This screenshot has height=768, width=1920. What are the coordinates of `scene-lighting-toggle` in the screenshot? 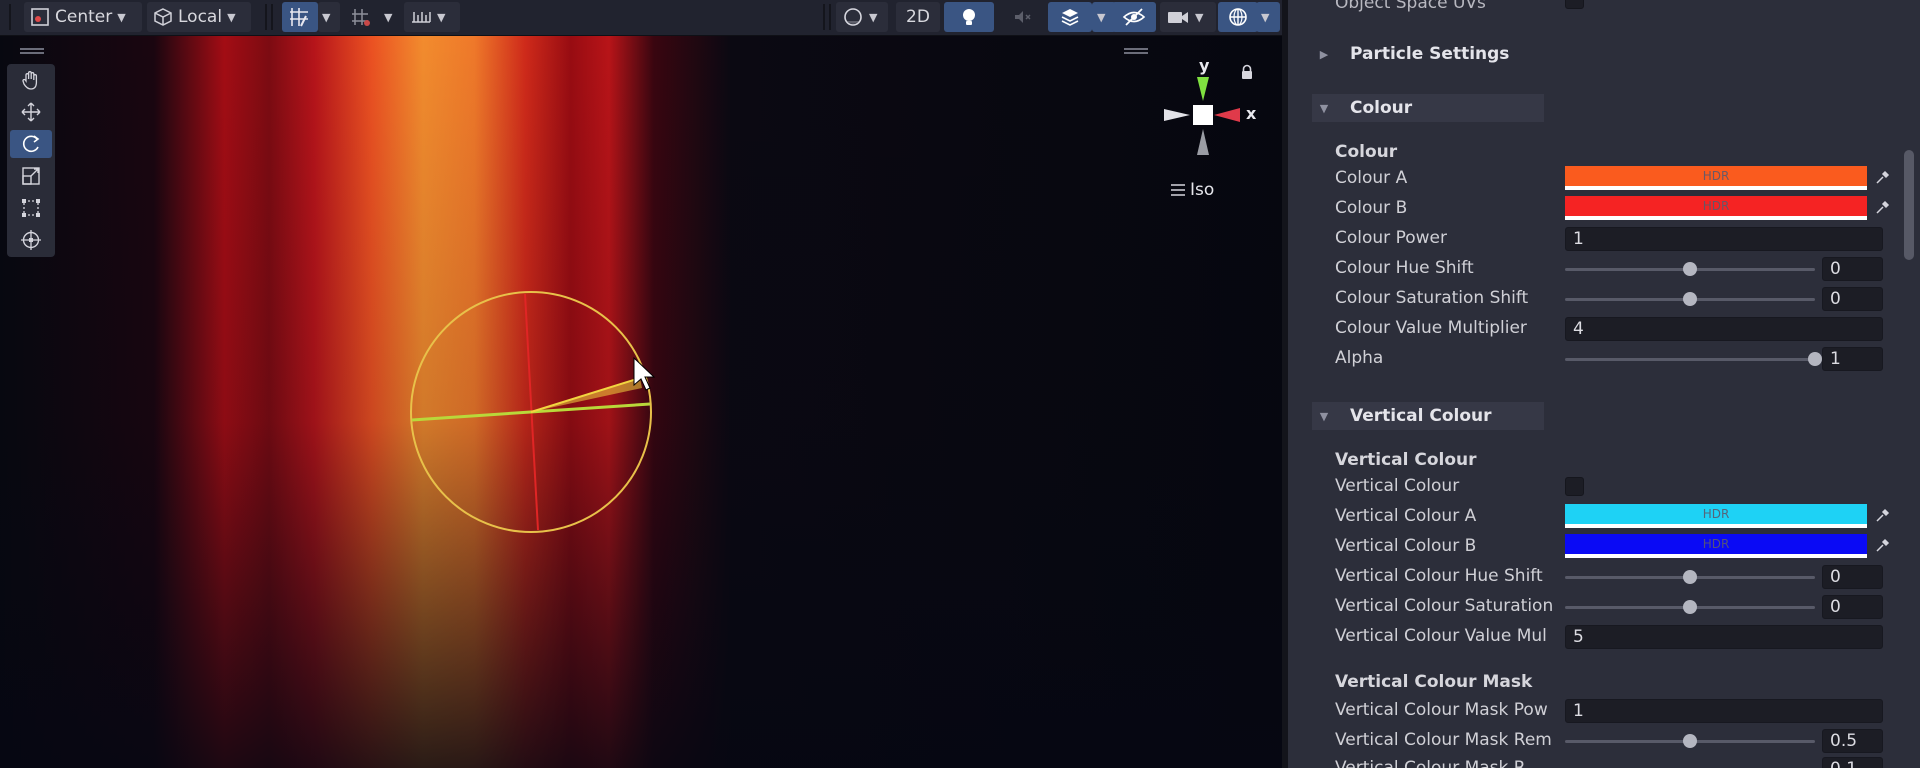 It's located at (969, 17).